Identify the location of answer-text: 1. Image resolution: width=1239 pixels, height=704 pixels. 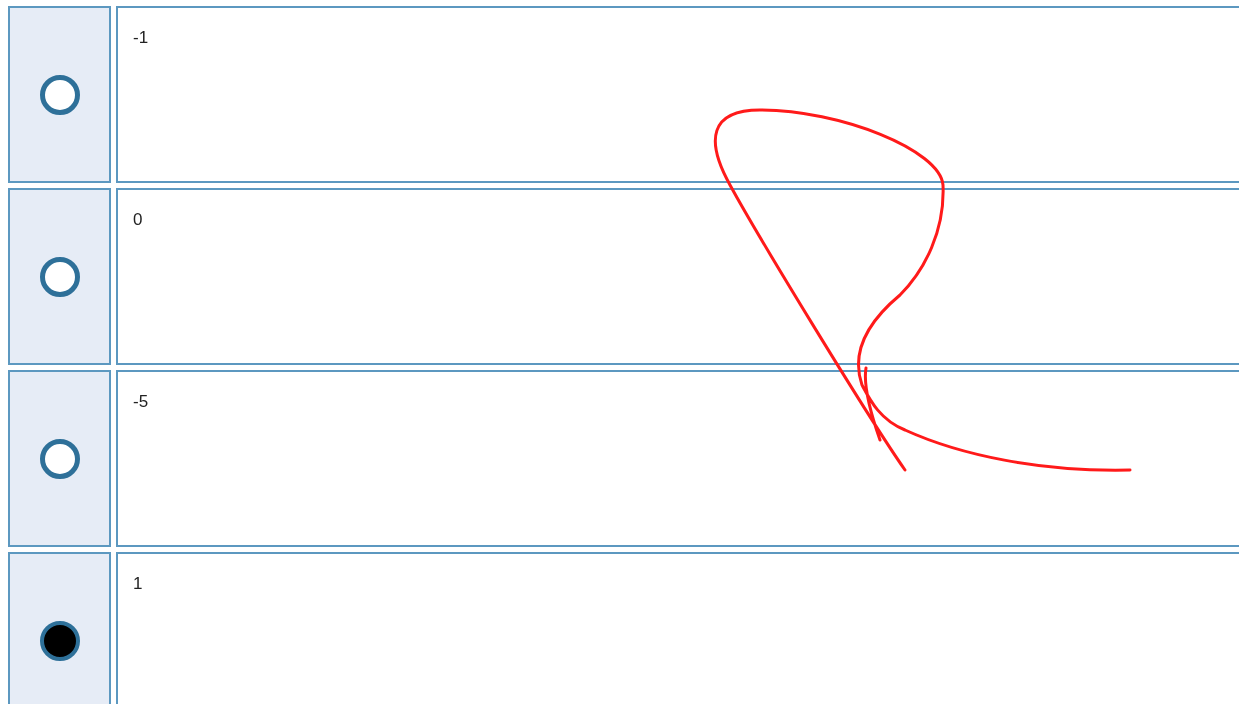
(138, 584).